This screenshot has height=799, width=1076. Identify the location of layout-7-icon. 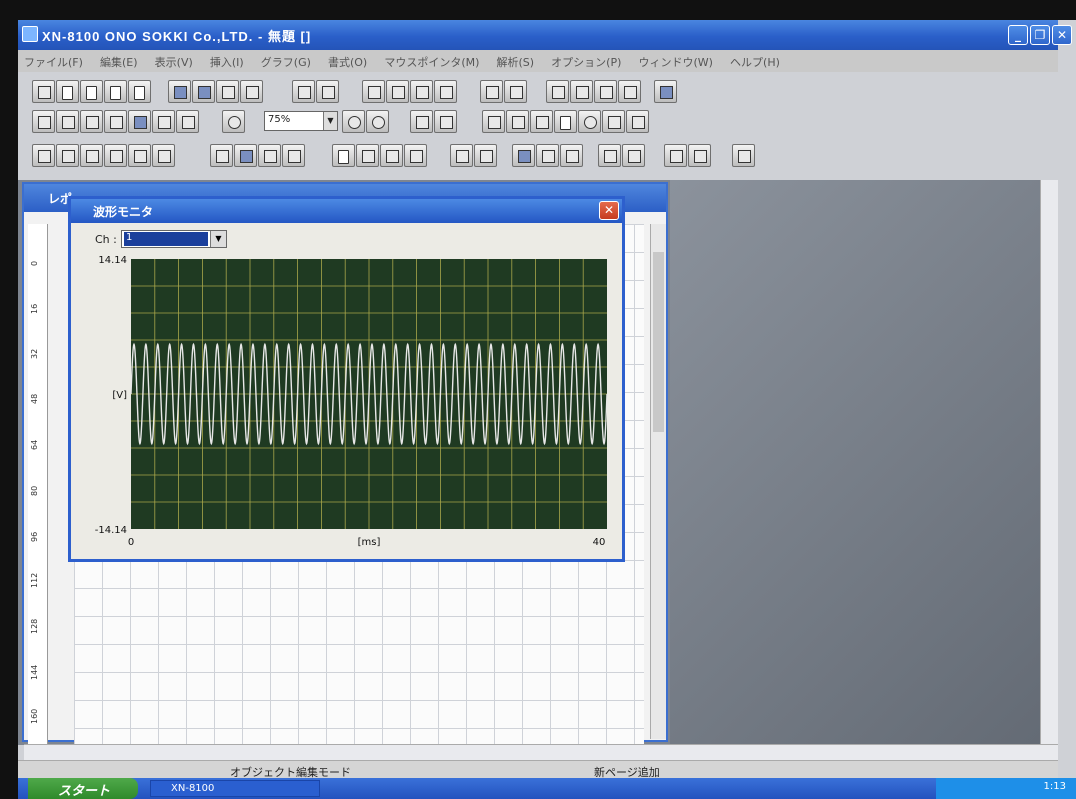
(187, 121).